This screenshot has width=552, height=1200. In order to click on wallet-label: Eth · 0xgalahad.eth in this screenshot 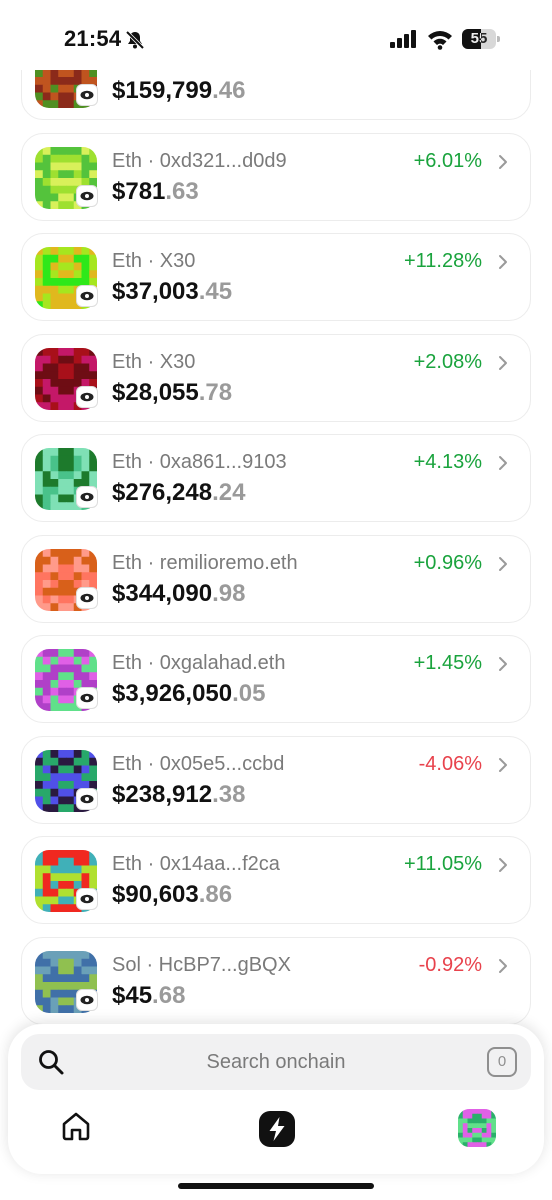, I will do `click(199, 663)`.